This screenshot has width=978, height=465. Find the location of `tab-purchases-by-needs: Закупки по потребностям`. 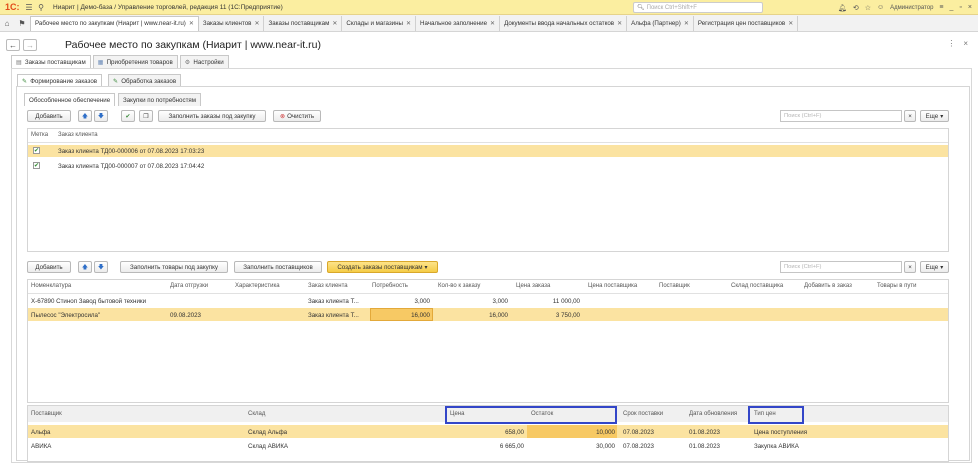

tab-purchases-by-needs: Закупки по потребностям is located at coordinates (160, 99).